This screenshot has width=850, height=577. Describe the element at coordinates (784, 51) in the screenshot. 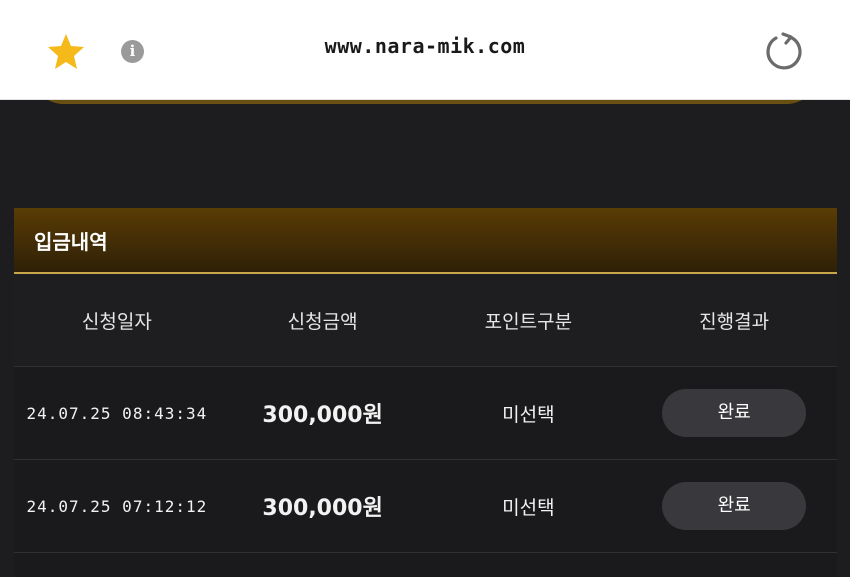

I see `reload-icon` at that location.